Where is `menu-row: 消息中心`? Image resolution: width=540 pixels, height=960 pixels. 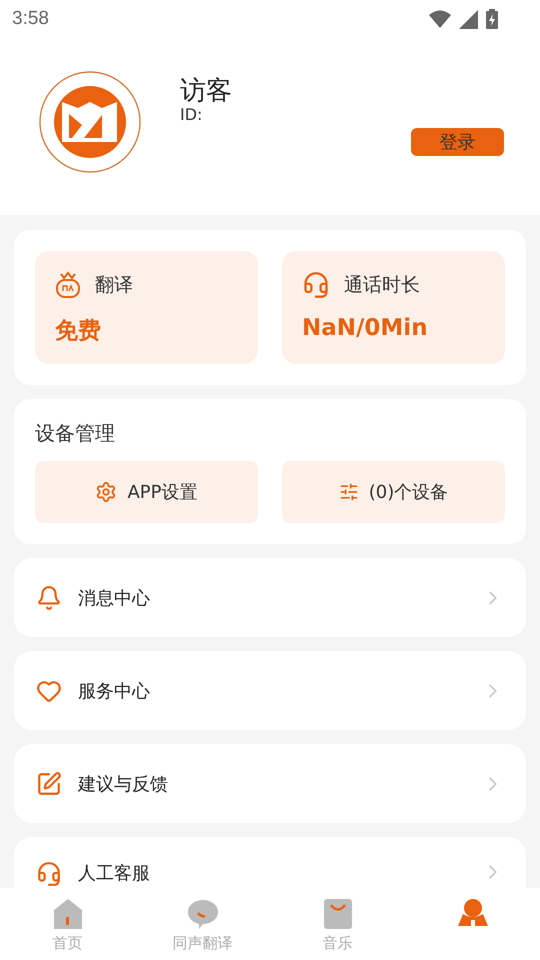
menu-row: 消息中心 is located at coordinates (270, 597).